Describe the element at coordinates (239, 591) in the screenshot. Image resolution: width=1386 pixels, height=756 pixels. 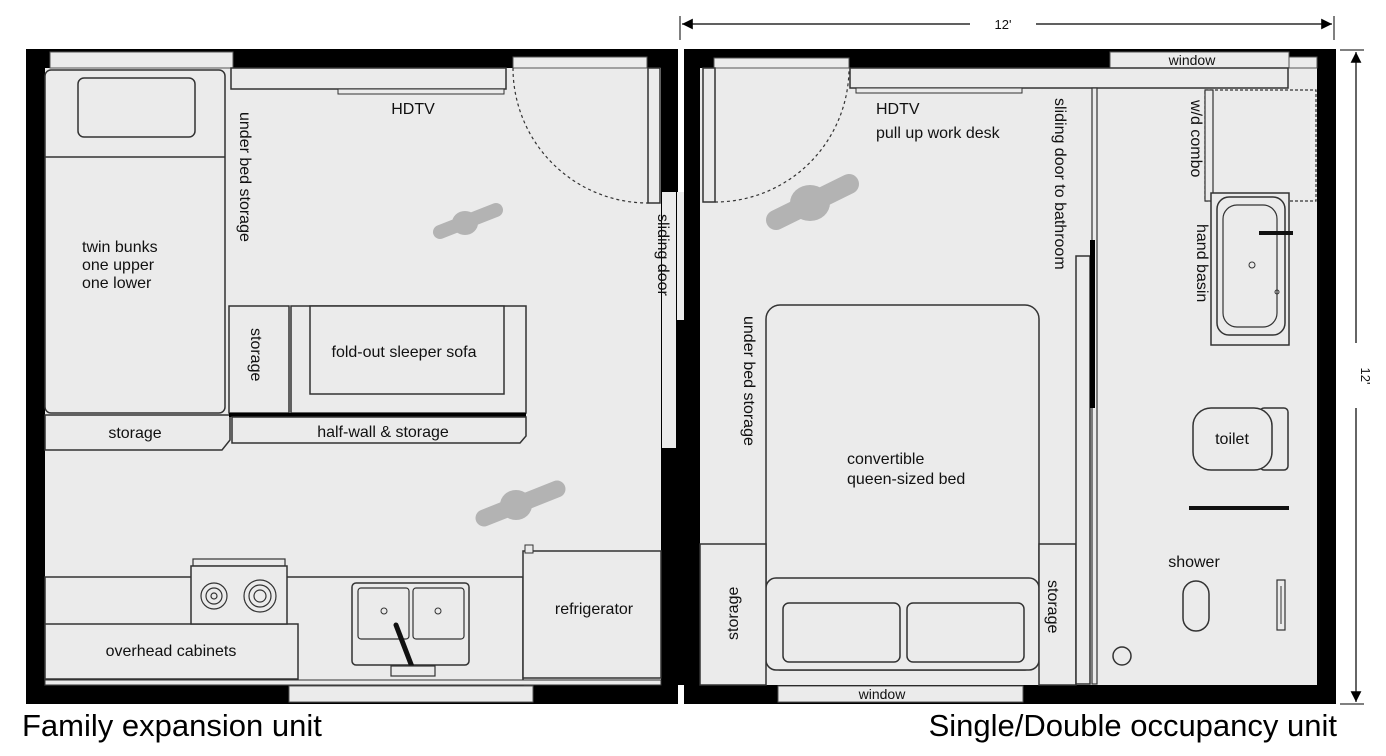
I see `stove-icon` at that location.